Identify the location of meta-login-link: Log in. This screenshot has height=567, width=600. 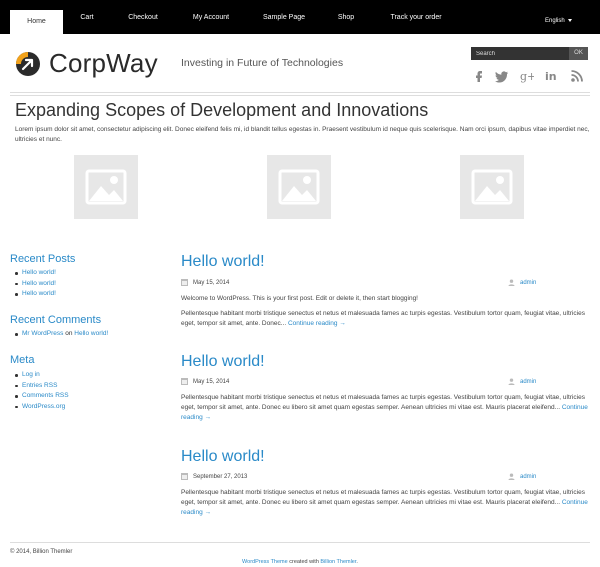
(31, 374).